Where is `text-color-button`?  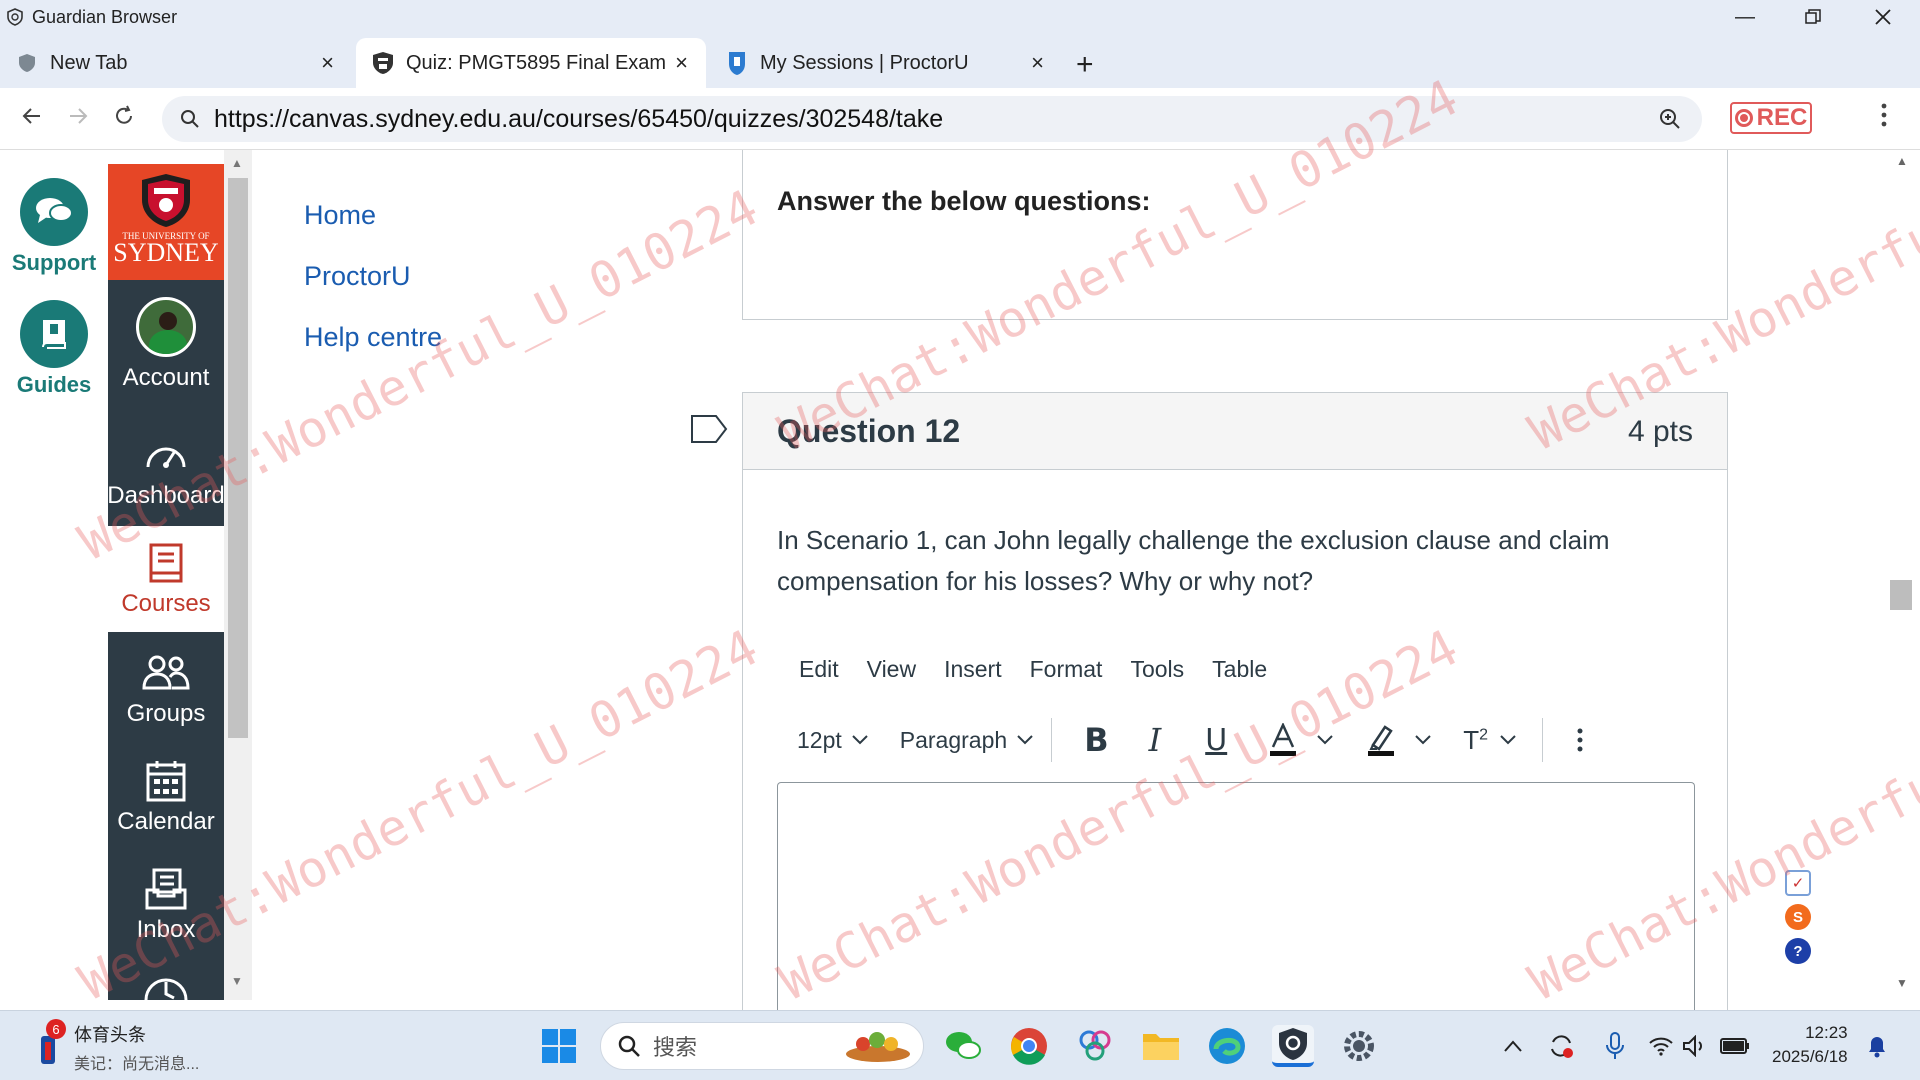
text-color-button is located at coordinates (1283, 740).